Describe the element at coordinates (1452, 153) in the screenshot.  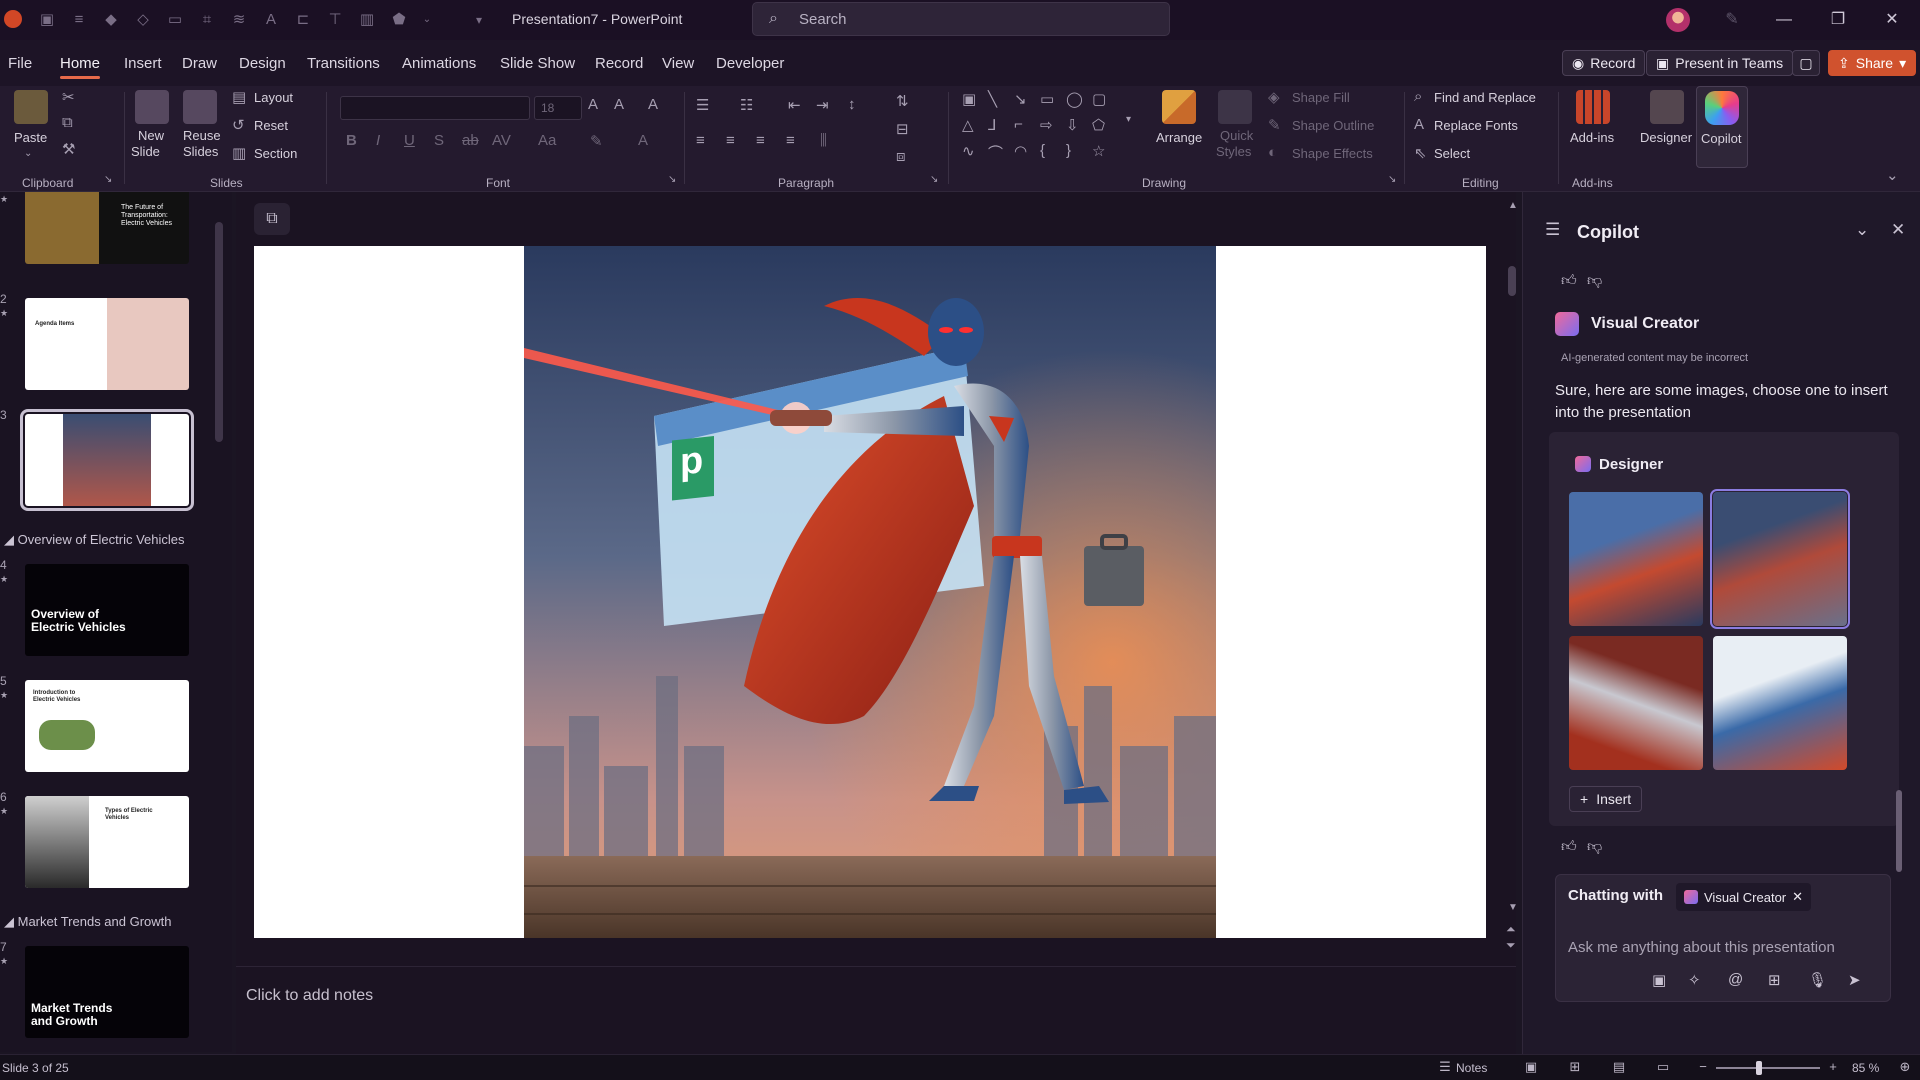
I see `select-button: Select` at that location.